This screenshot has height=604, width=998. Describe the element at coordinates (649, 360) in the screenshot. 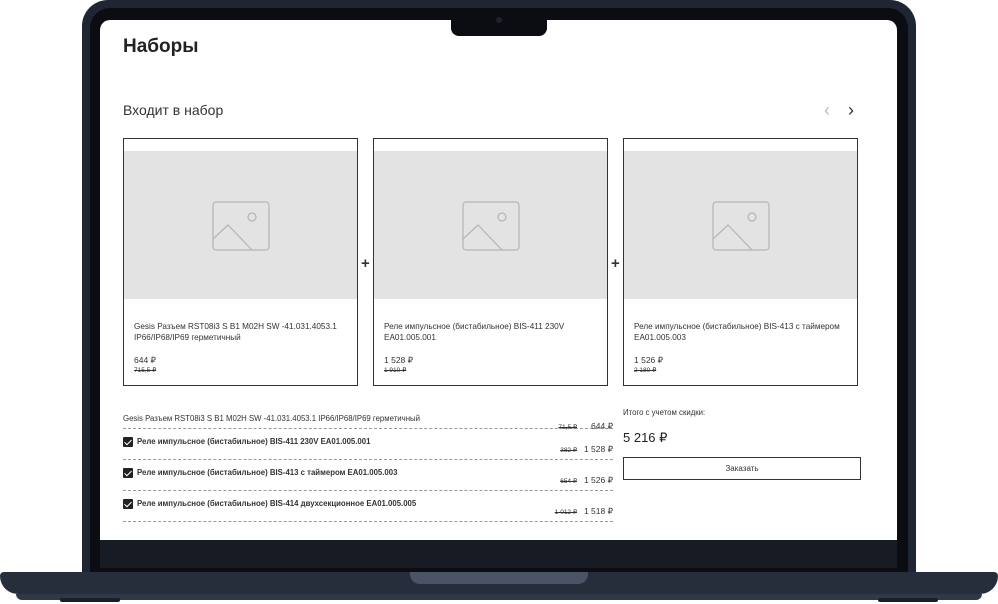

I see `product-price: 1 526 ₽` at that location.